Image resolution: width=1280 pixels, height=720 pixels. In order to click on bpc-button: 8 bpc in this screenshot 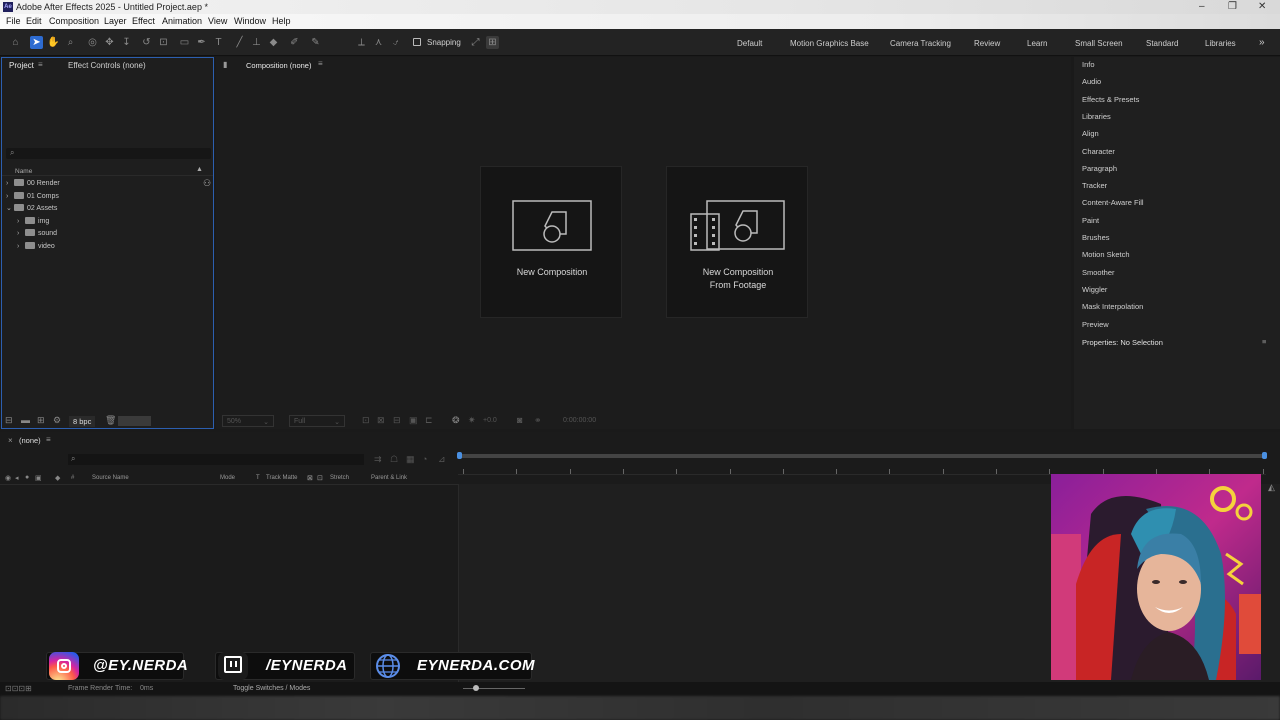, I will do `click(82, 421)`.